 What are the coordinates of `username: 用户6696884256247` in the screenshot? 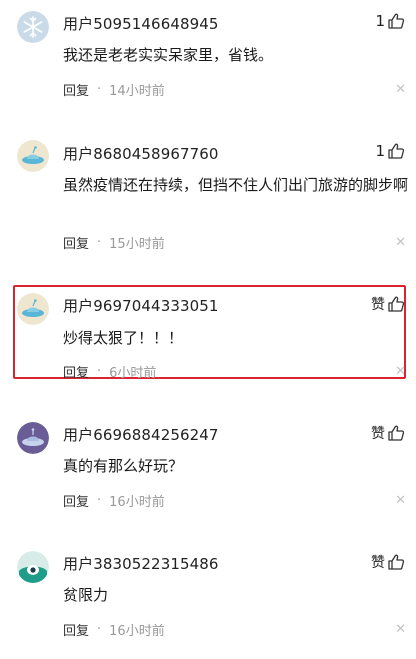 It's located at (141, 434).